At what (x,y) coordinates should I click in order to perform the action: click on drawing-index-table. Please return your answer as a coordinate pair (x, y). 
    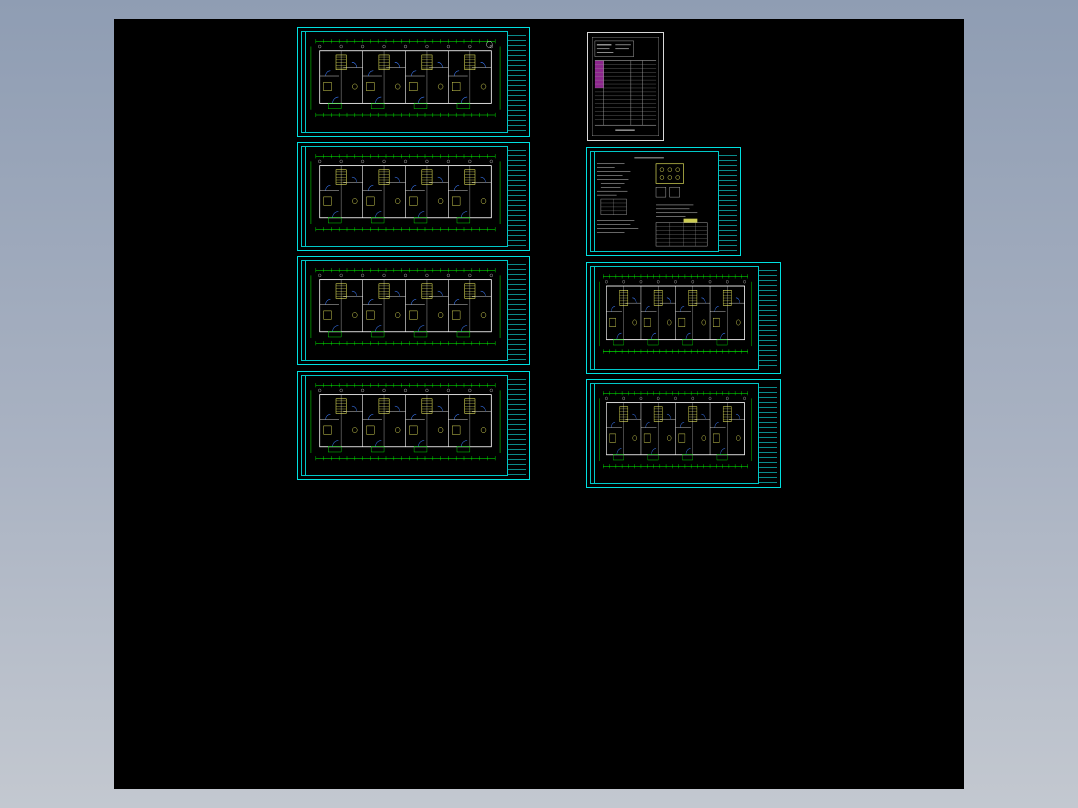
    Looking at the image, I should click on (625, 86).